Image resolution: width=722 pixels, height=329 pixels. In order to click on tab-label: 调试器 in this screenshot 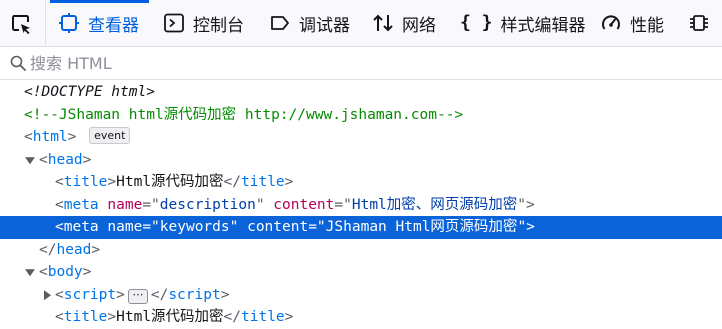, I will do `click(324, 25)`.